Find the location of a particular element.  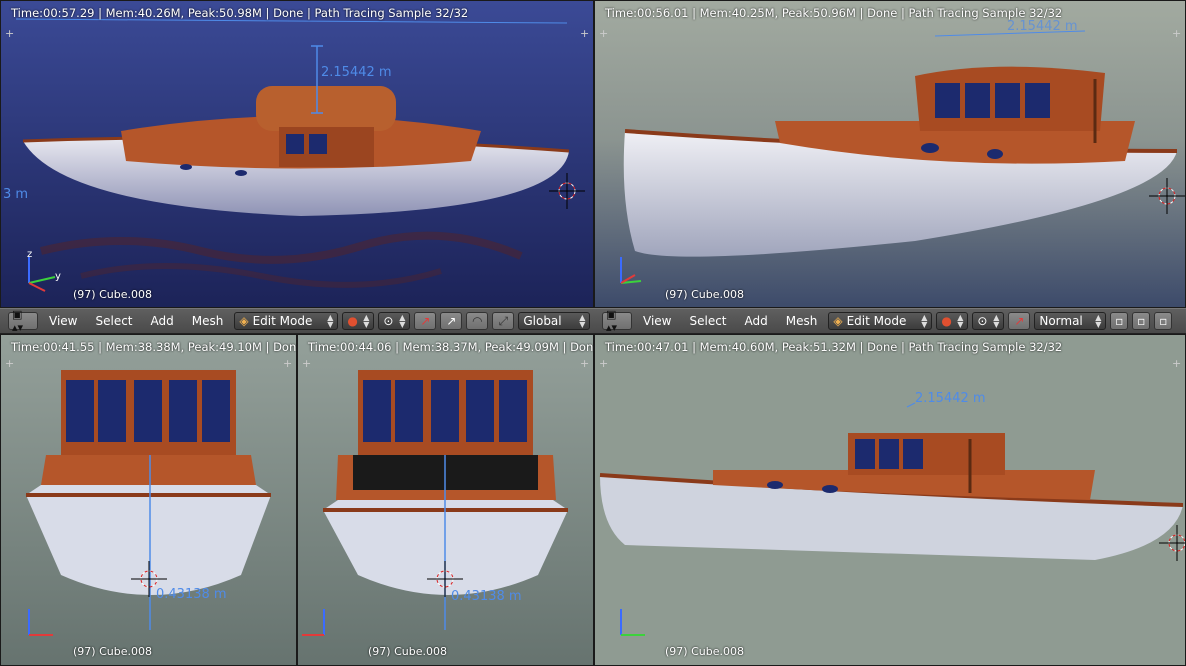

axis-gizmo-icon: z y is located at coordinates (44, 271).